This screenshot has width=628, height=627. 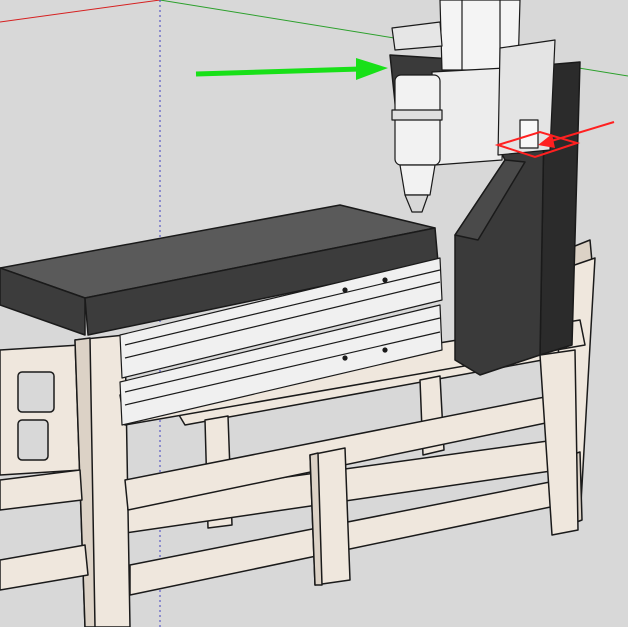 What do you see at coordinates (80, 11) in the screenshot?
I see `red-axis-line` at bounding box center [80, 11].